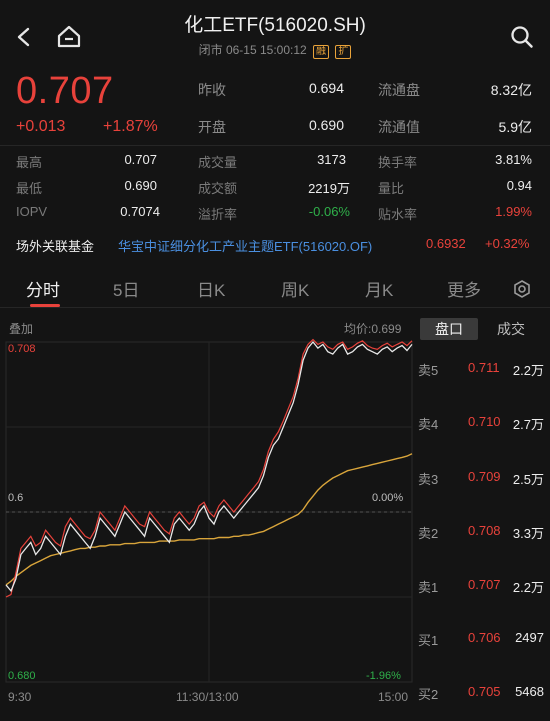 Image resolution: width=550 pixels, height=721 pixels. Describe the element at coordinates (393, 697) in the screenshot. I see `x-label-close: 15:00` at that location.